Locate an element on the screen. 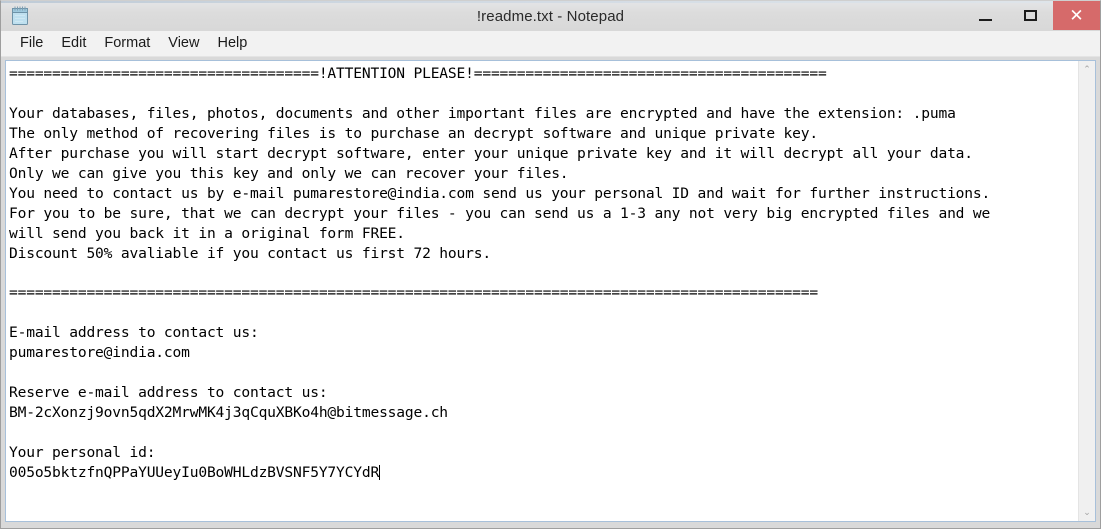 This screenshot has width=1101, height=529. text-caret is located at coordinates (380, 473).